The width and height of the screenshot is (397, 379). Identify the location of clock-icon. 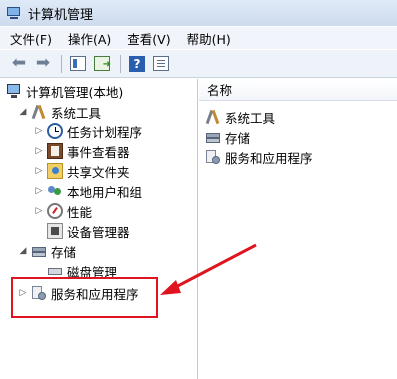
(55, 131).